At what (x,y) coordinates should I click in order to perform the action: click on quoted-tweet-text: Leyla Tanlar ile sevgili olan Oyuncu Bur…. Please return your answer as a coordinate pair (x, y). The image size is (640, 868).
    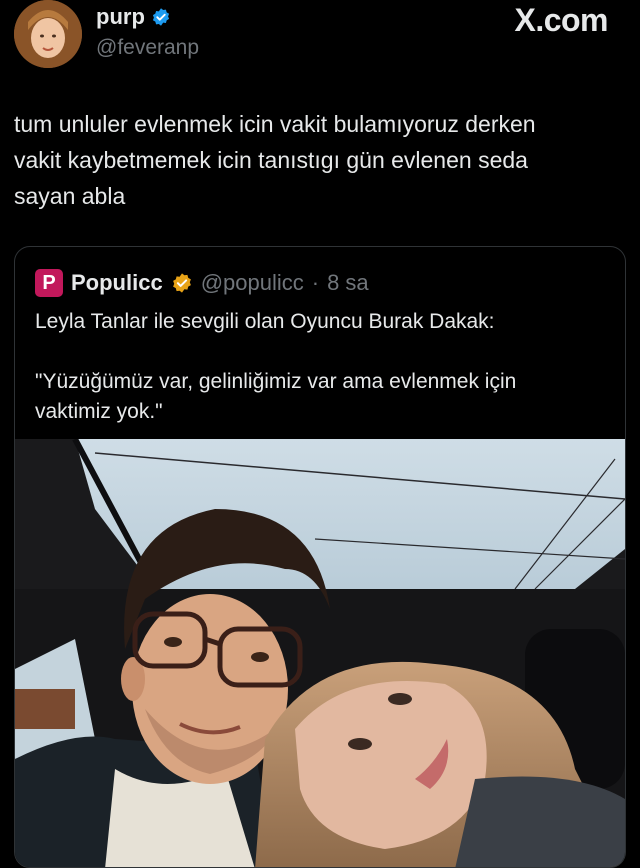
    Looking at the image, I should click on (276, 366).